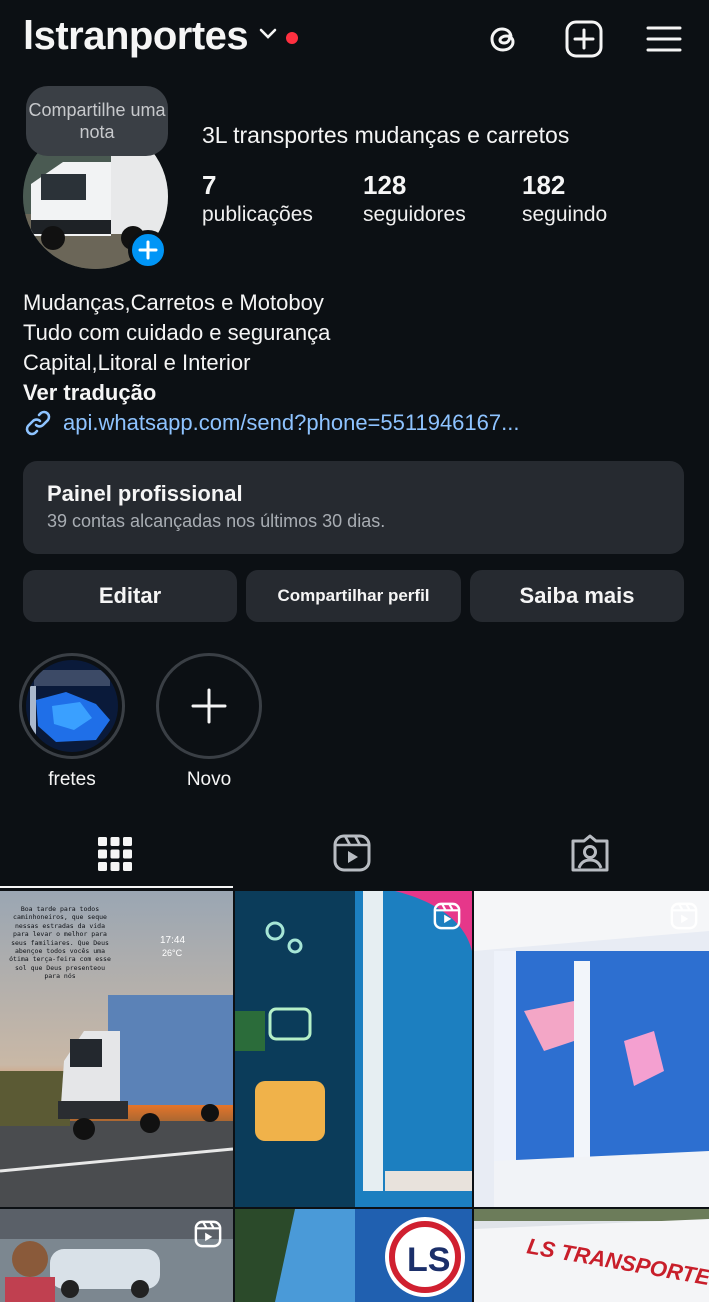 The width and height of the screenshot is (709, 1302). What do you see at coordinates (565, 214) in the screenshot?
I see `stat-label: seguindo` at bounding box center [565, 214].